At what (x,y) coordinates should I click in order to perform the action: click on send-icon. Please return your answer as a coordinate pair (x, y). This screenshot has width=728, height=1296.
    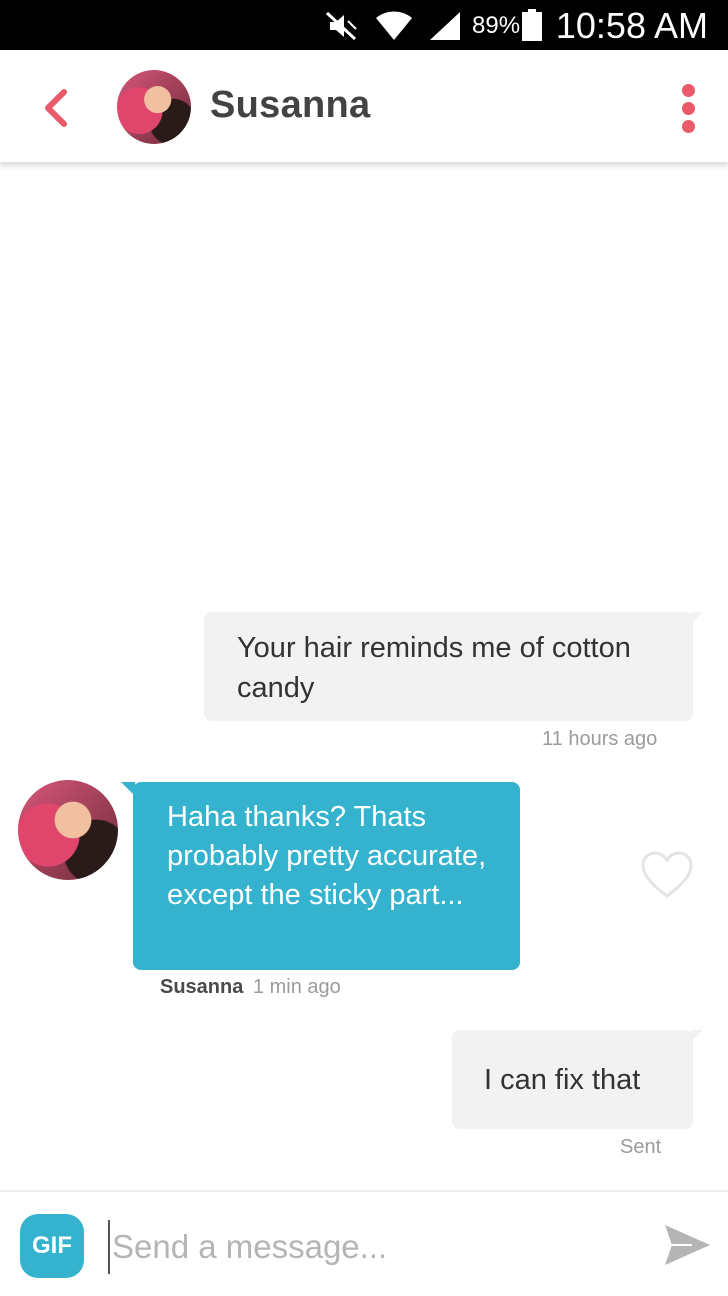
    Looking at the image, I should click on (687, 1245).